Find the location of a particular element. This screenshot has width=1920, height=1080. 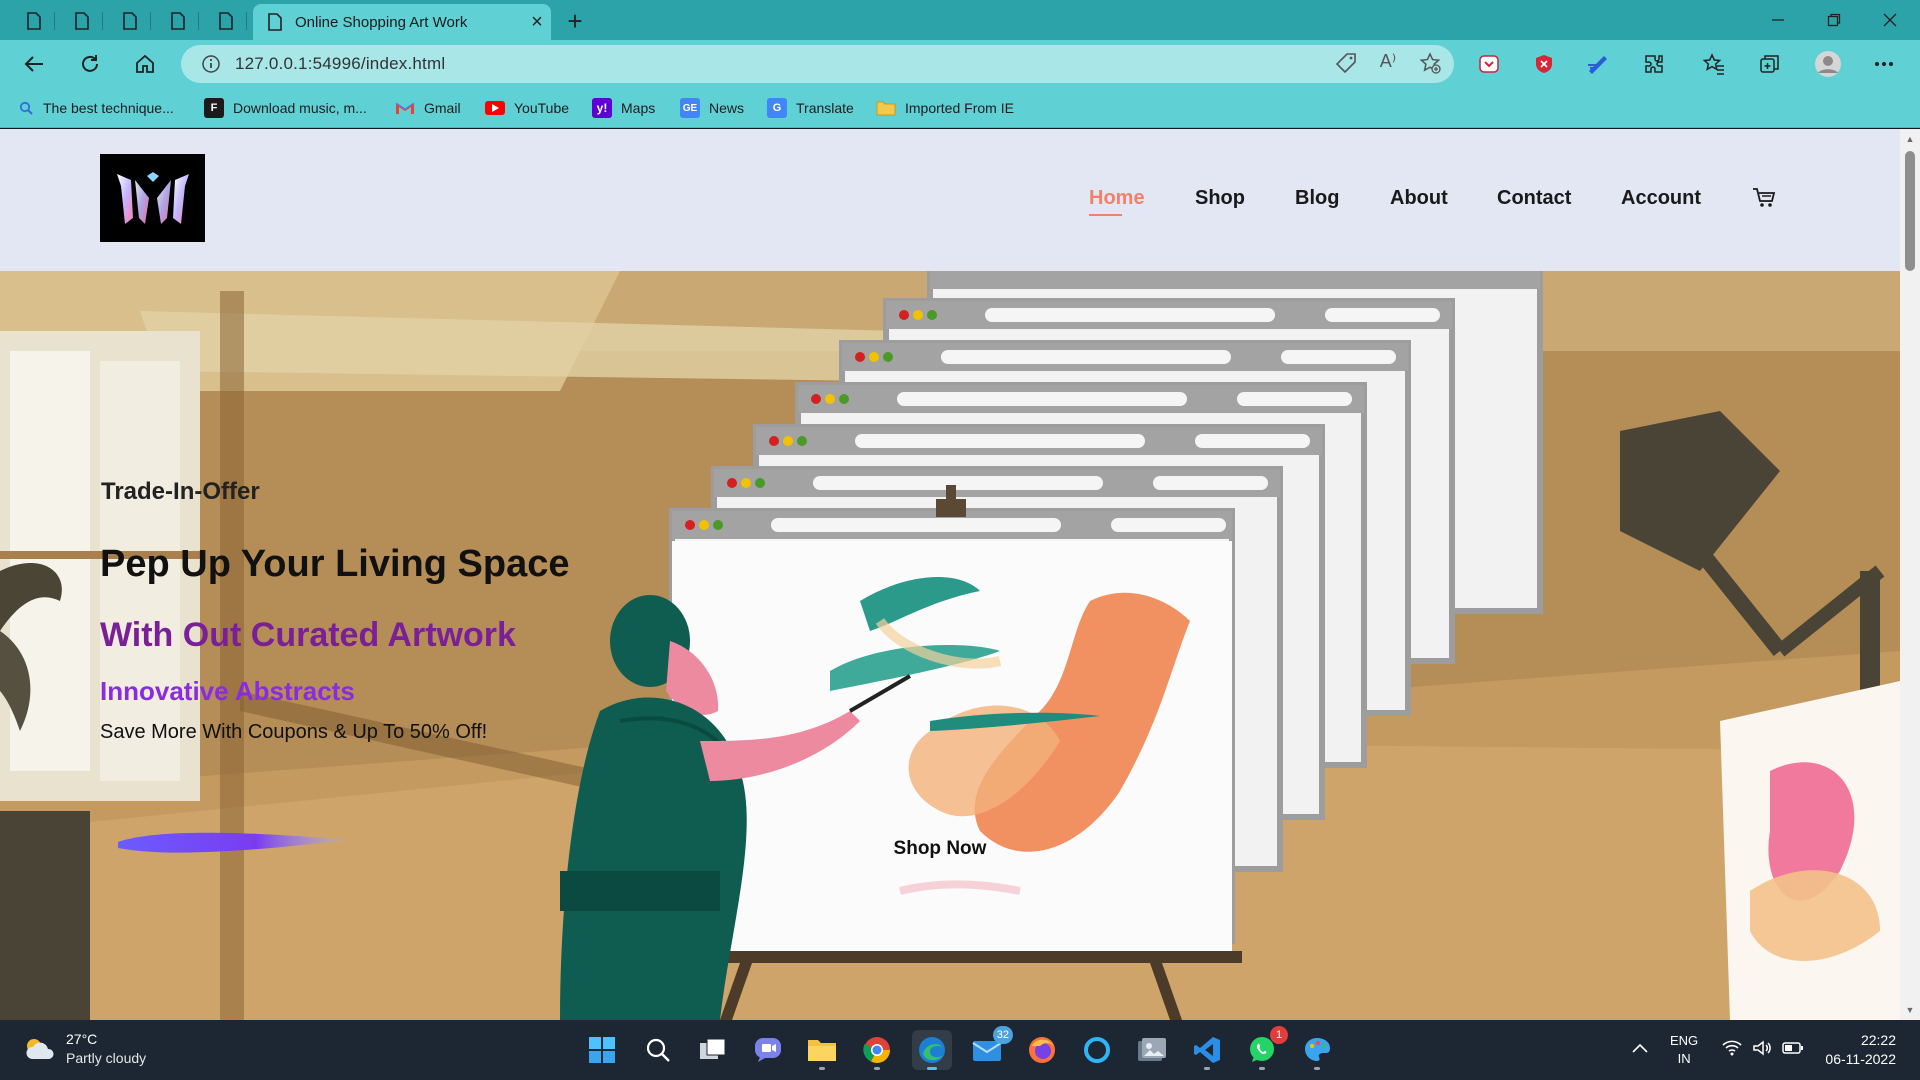

add-favorite-icon is located at coordinates (1430, 65).